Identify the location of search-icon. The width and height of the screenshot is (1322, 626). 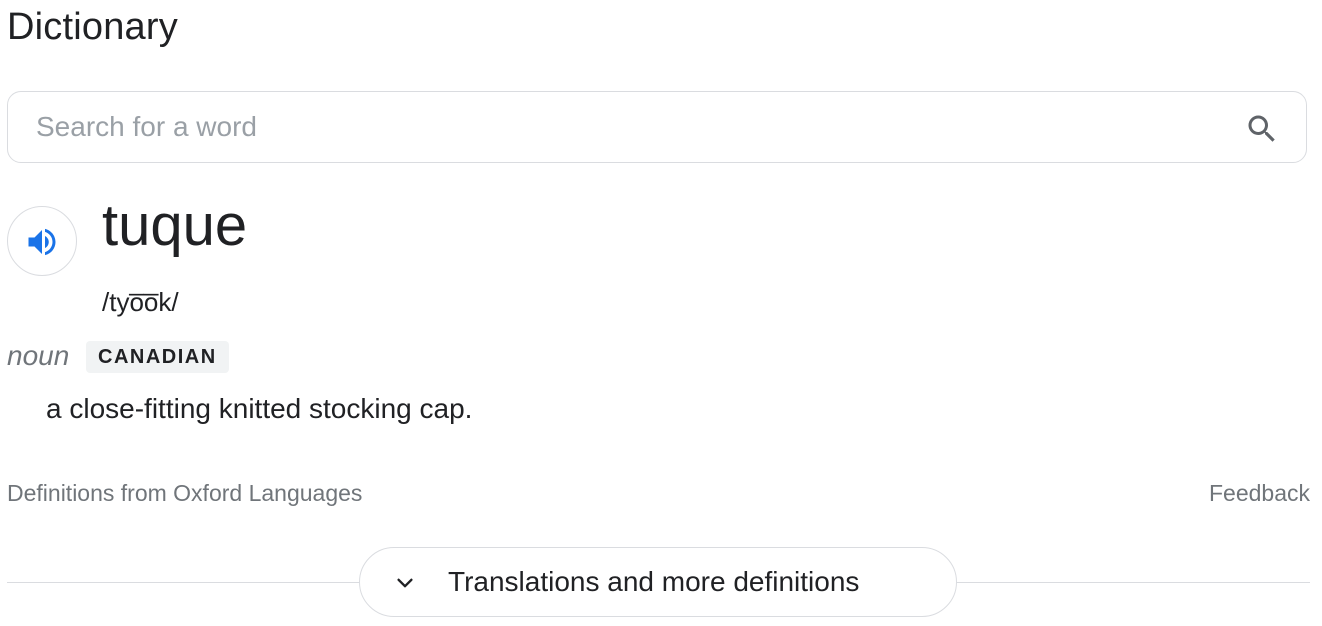
(1262, 129).